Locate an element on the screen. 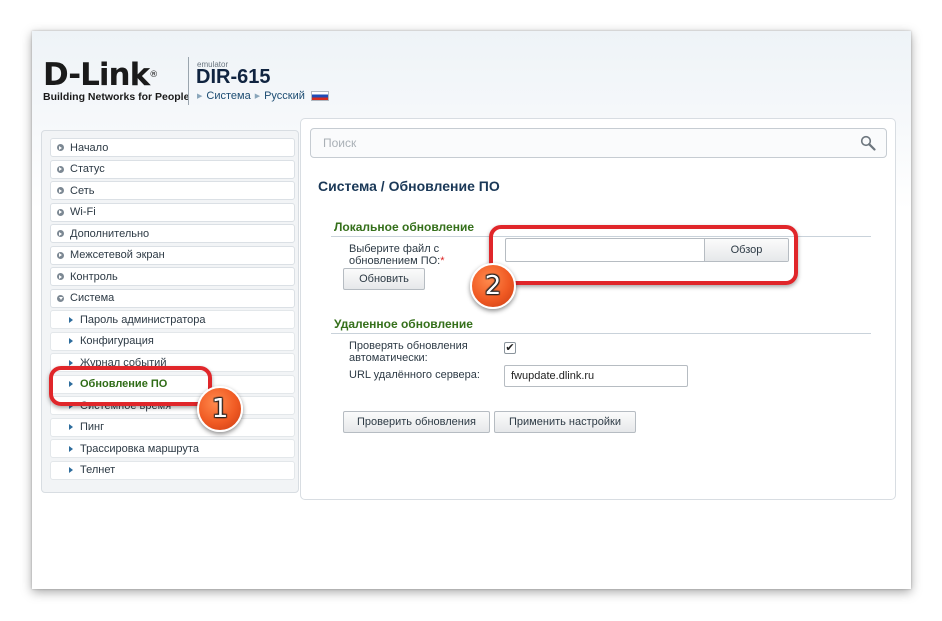 The height and width of the screenshot is (621, 942). server-url-input: fwupdate.dlink.ru is located at coordinates (596, 376).